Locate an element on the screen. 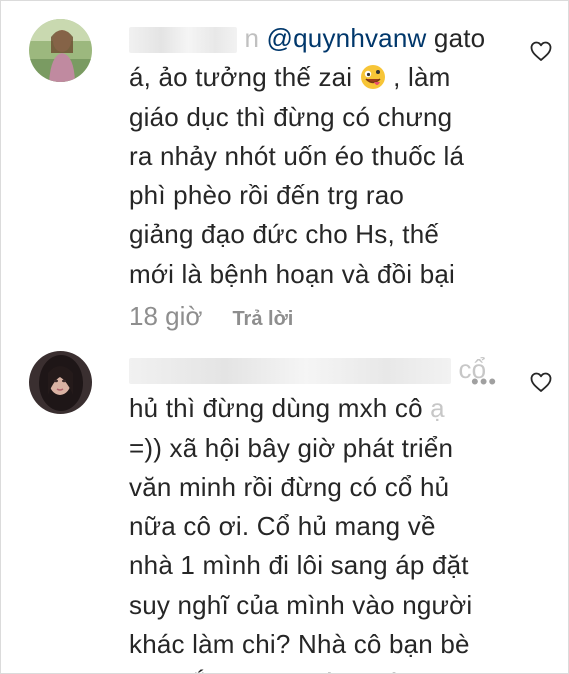  reply-button: Trả lời is located at coordinates (262, 319).